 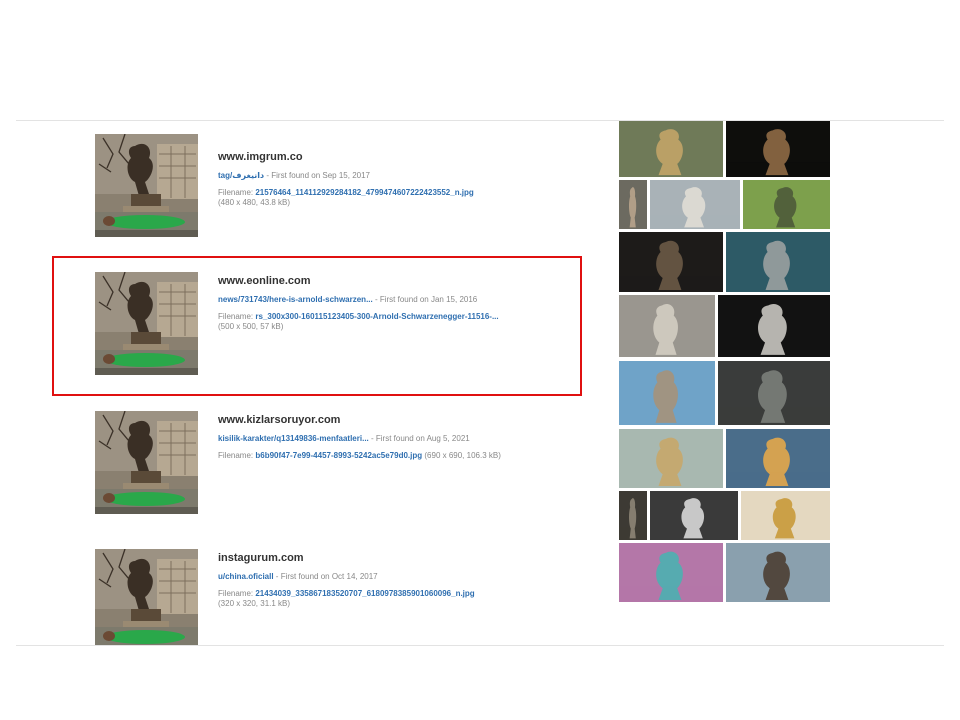 I want to click on marble-face-closeup-tile, so click(x=774, y=326).